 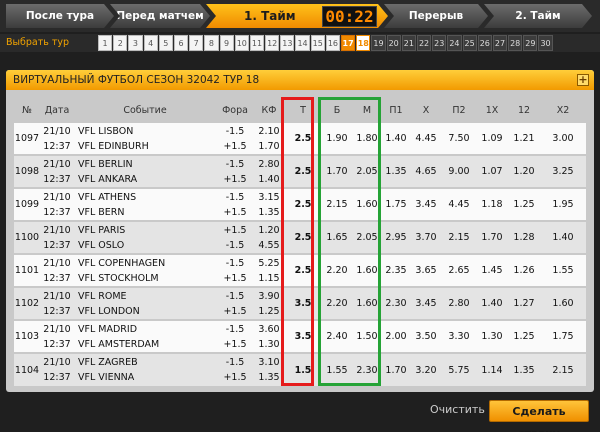 What do you see at coordinates (469, 43) in the screenshot?
I see `tour-25: 25` at bounding box center [469, 43].